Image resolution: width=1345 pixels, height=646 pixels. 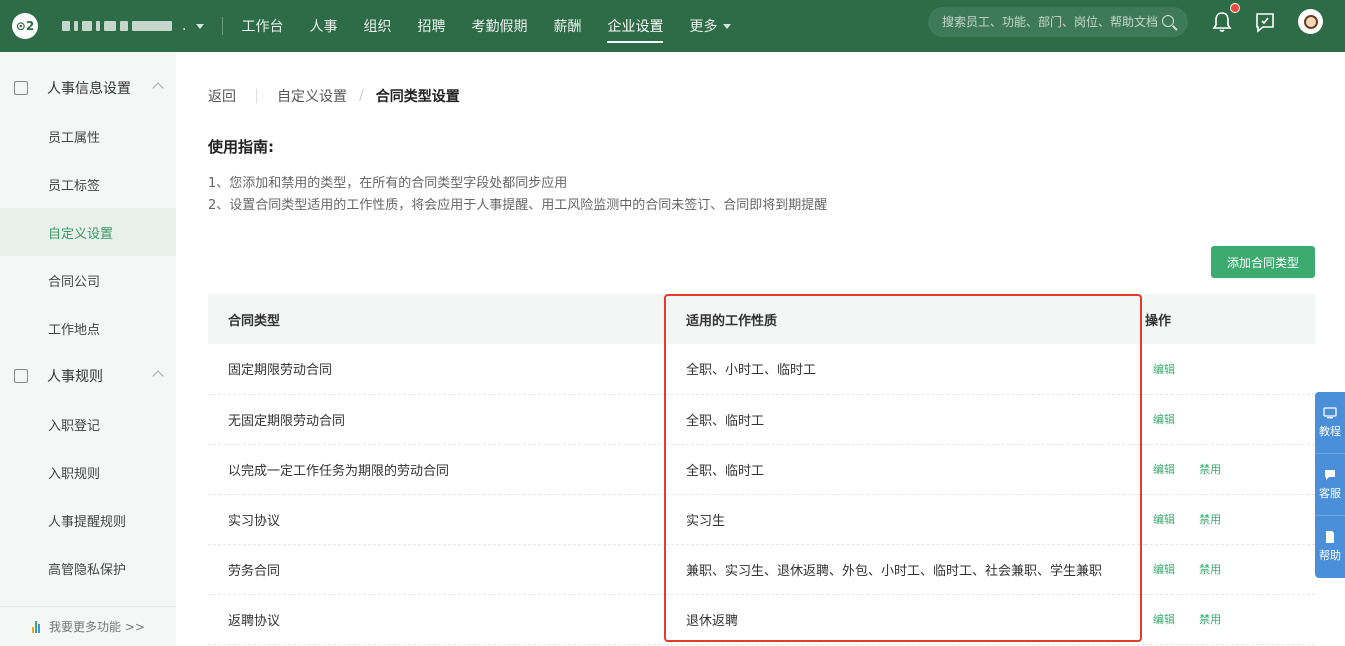 I want to click on cell-work-nature: 全职、小时工、临时工, so click(x=905, y=369).